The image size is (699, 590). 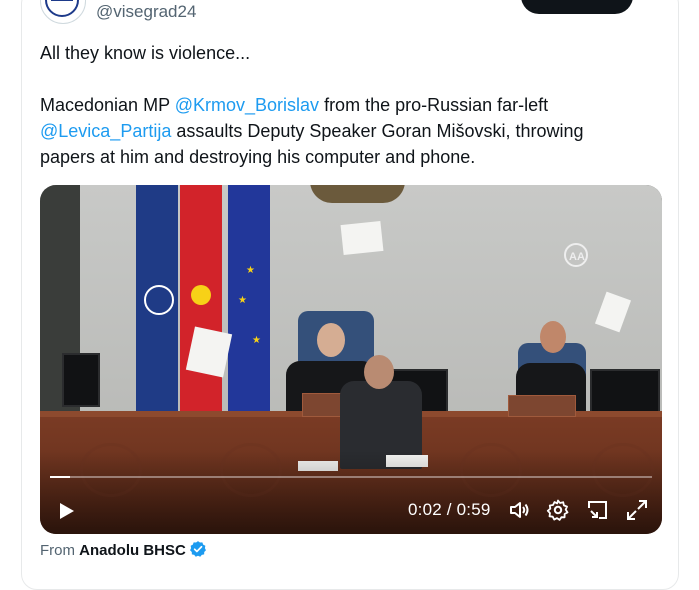 What do you see at coordinates (249, 300) in the screenshot?
I see `eu-flag: ★ ★ ★` at bounding box center [249, 300].